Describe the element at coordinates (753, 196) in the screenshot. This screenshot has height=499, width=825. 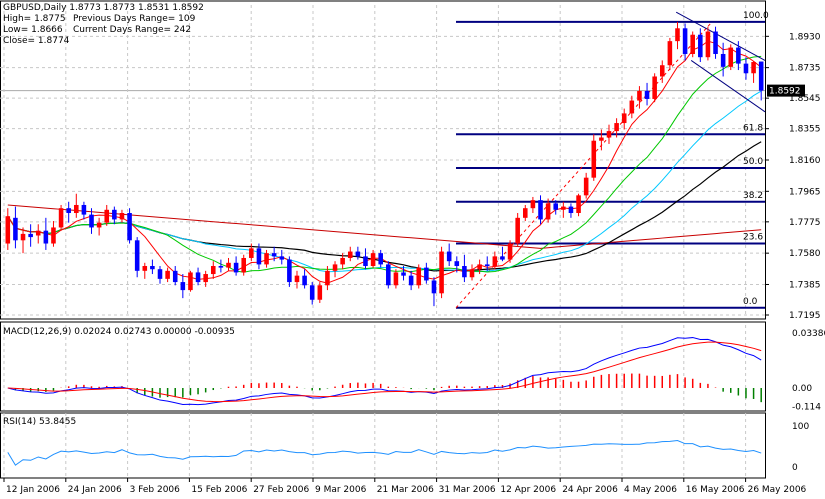
I see `fib-level-label: 38.2` at that location.